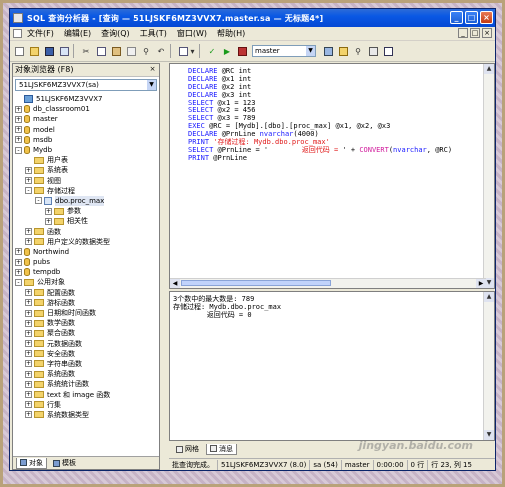 This screenshot has width=505, height=487. I want to click on scroll-down-icon: ▼, so click(489, 435).